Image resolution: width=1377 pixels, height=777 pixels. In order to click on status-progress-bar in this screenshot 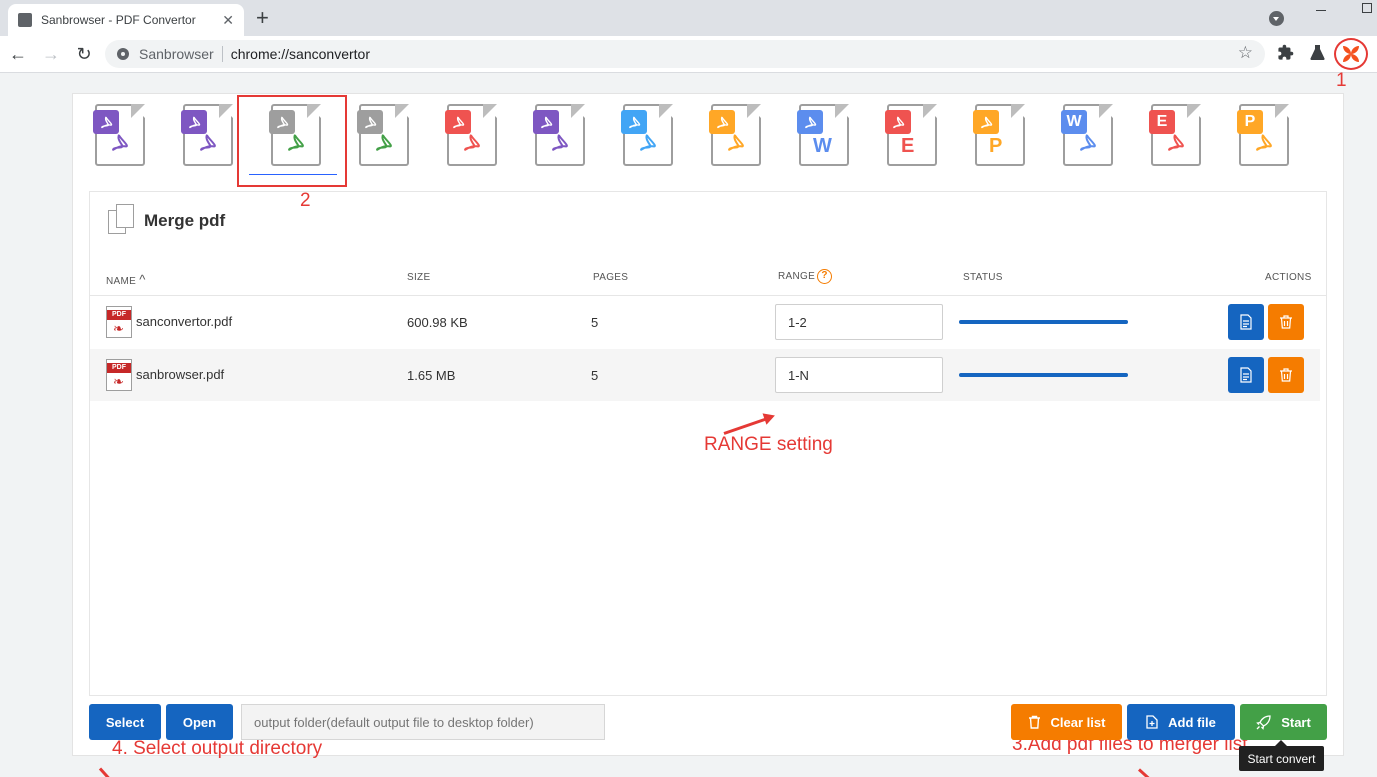, I will do `click(1043, 322)`.